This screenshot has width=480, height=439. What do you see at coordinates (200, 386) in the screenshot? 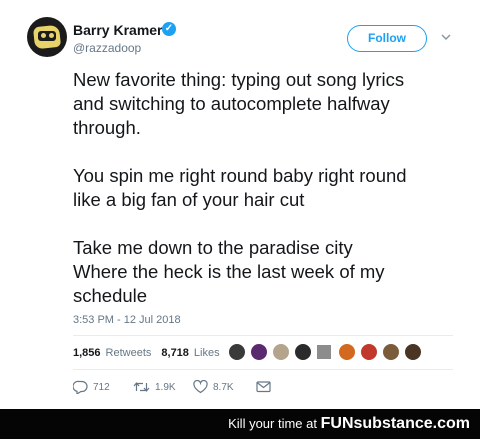
I see `heart-icon` at bounding box center [200, 386].